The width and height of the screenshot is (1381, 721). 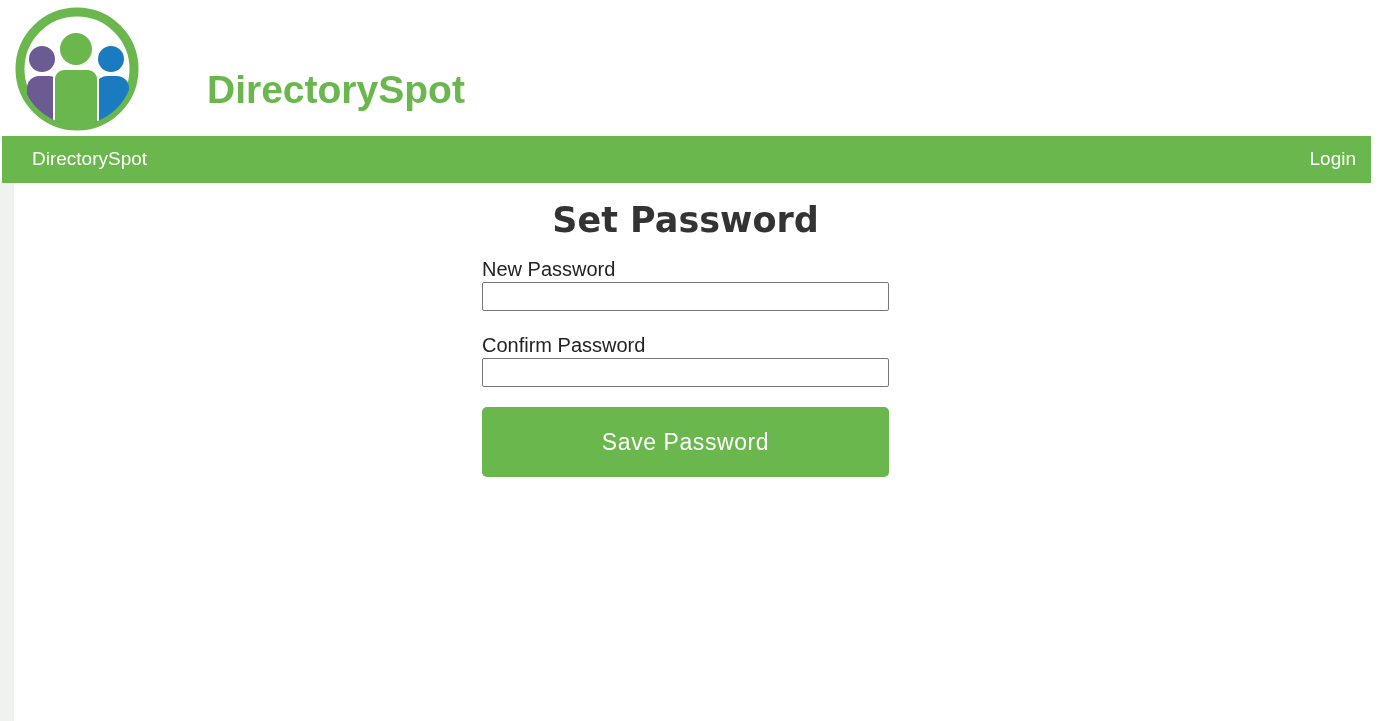 I want to click on people-logo-icon, so click(x=77, y=69).